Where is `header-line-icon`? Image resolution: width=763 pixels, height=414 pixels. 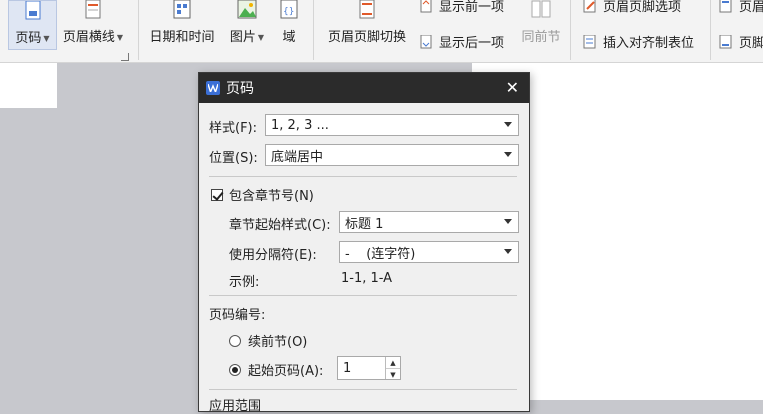 header-line-icon is located at coordinates (93, 9).